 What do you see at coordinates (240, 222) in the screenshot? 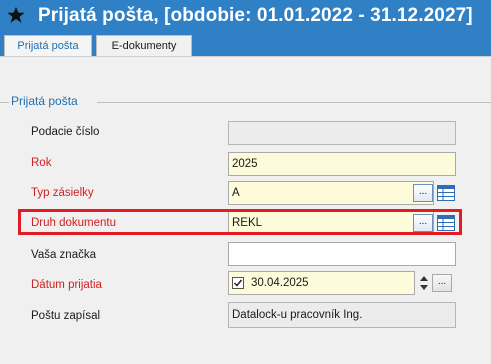
I see `highlight-box` at bounding box center [240, 222].